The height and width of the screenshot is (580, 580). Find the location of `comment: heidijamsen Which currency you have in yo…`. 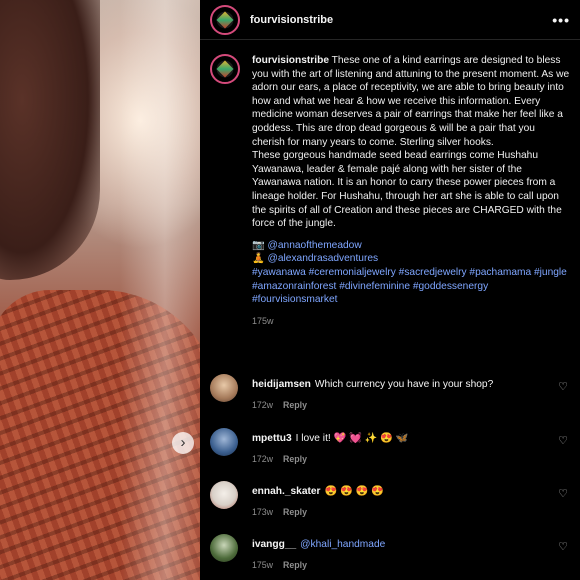

comment: heidijamsen Which currency you have in yo… is located at coordinates (390, 393).